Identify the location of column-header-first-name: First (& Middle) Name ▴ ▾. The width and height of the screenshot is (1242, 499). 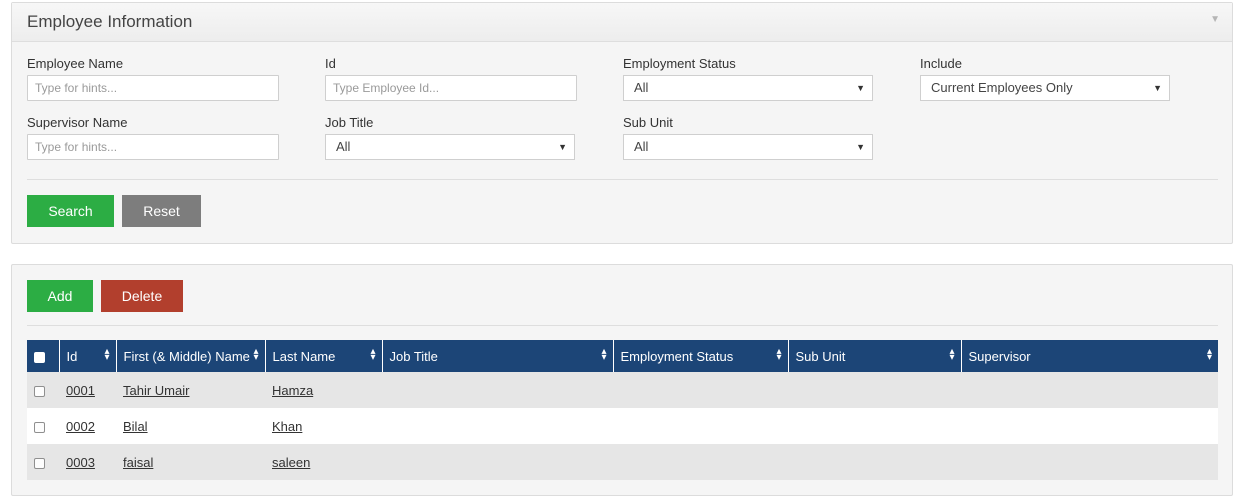
(190, 356).